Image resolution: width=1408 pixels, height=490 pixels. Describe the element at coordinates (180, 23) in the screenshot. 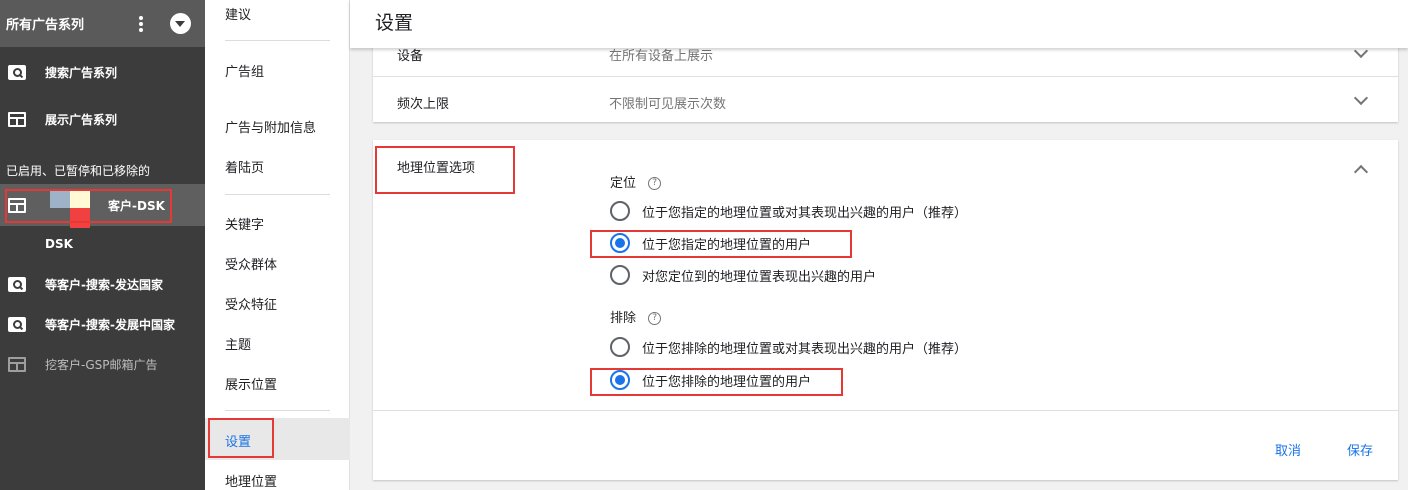

I see `dropdown-icon` at that location.